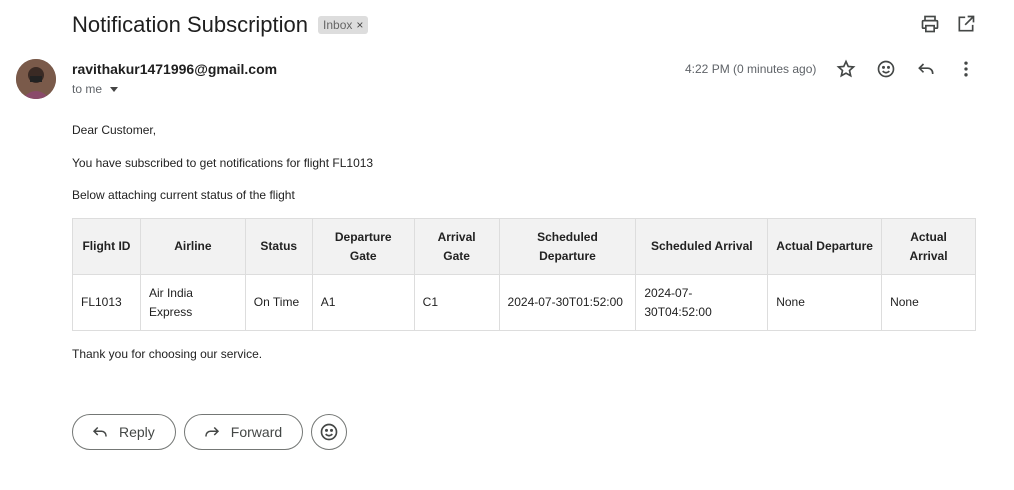  I want to click on reply-actions: Reply Forward, so click(210, 432).